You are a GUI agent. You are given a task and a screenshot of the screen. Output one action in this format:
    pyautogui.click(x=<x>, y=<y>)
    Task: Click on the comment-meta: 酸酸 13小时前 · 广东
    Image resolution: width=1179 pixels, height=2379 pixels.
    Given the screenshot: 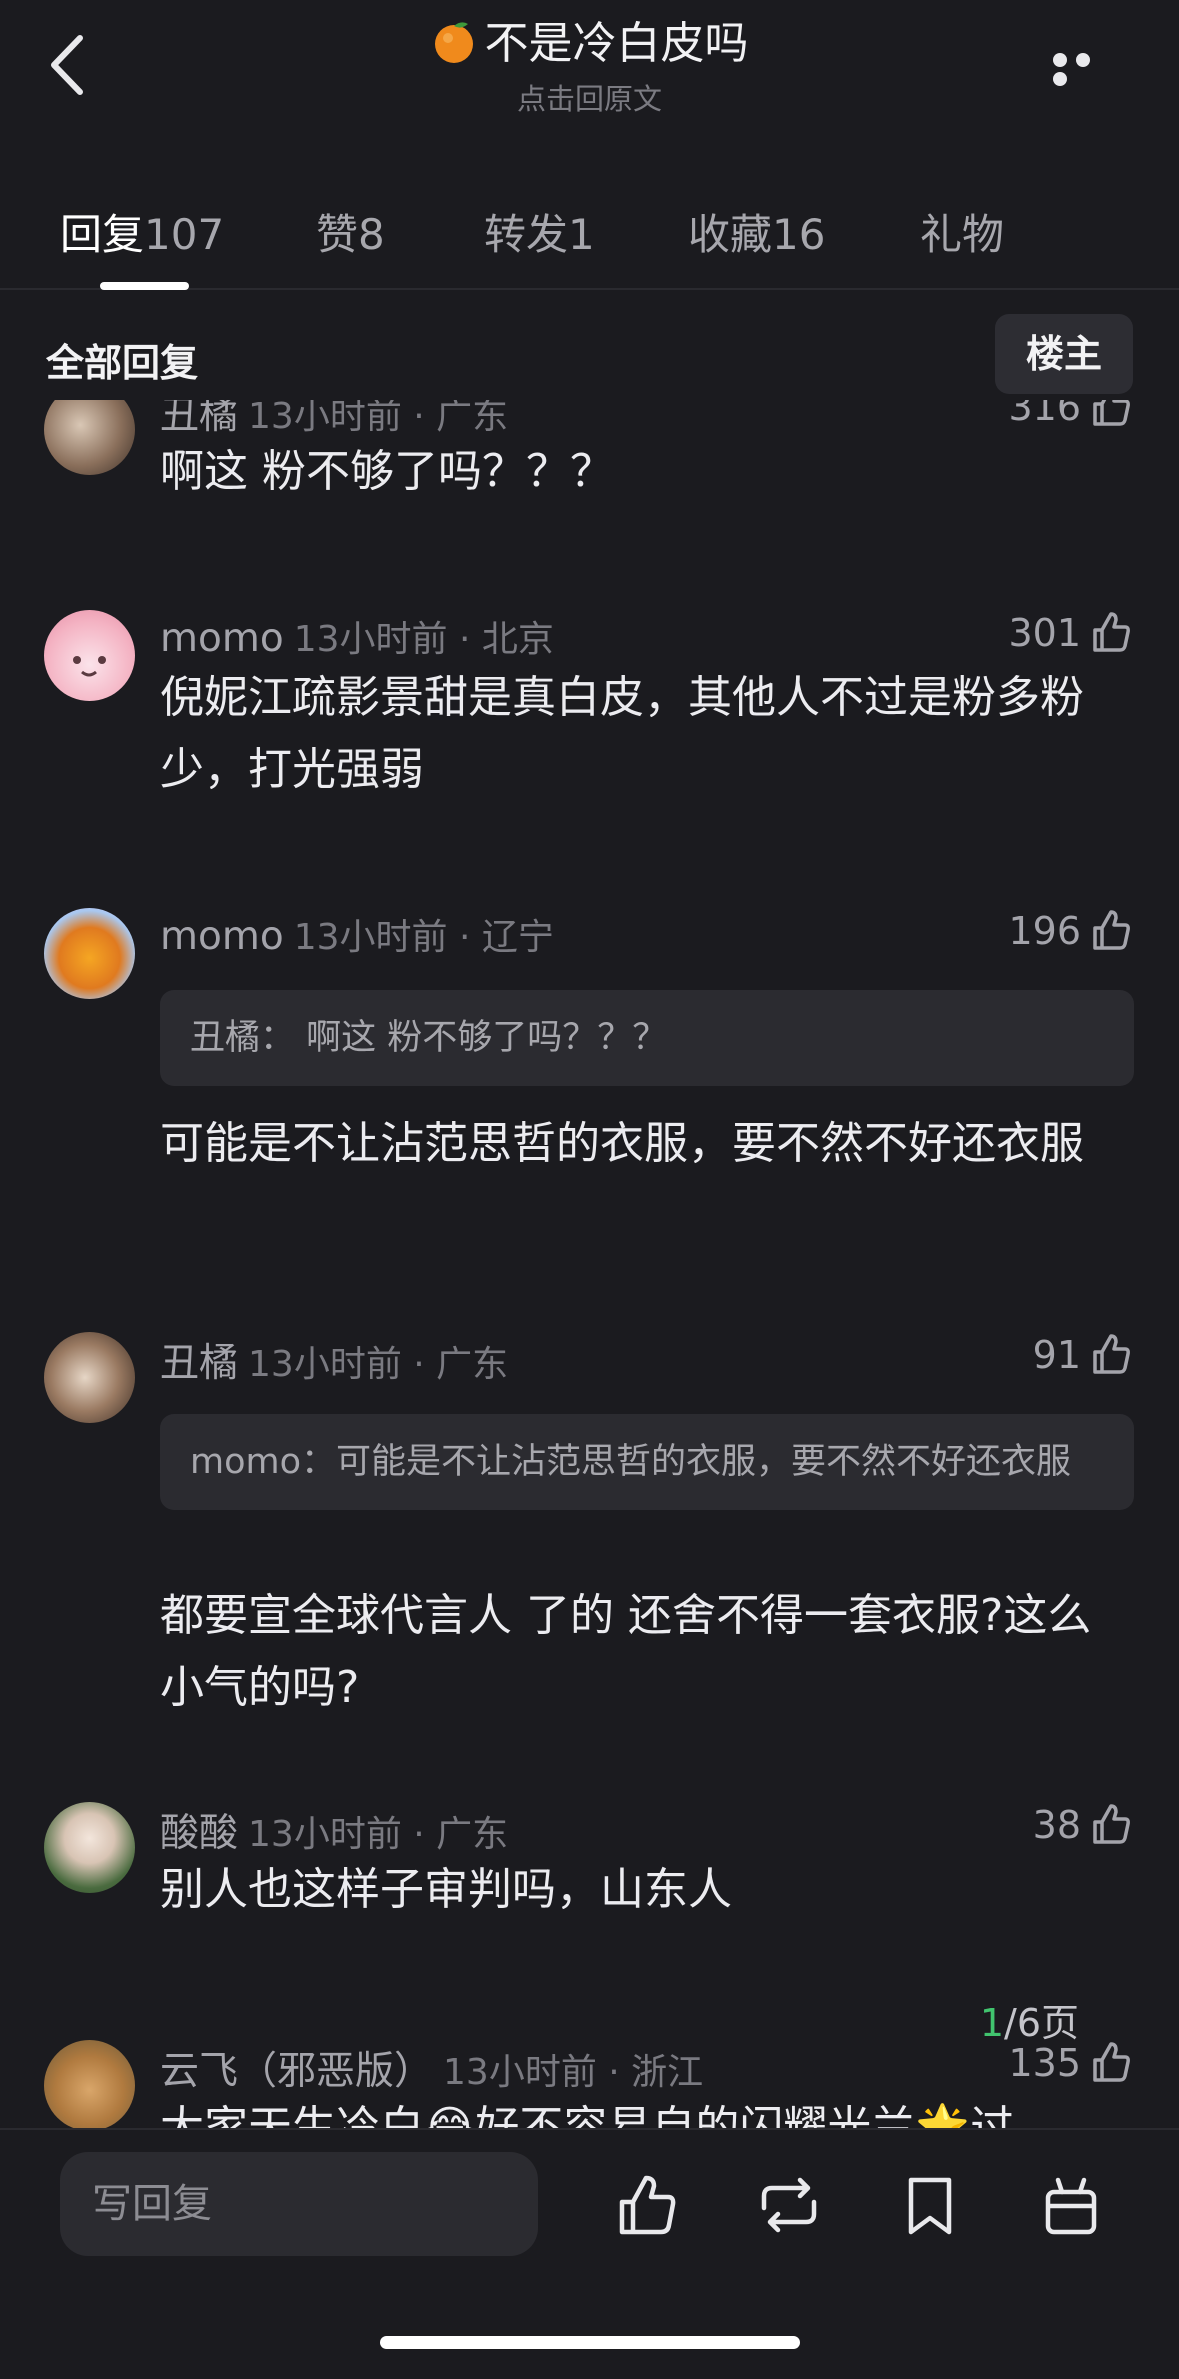 What is the action you would take?
    pyautogui.click(x=334, y=1830)
    